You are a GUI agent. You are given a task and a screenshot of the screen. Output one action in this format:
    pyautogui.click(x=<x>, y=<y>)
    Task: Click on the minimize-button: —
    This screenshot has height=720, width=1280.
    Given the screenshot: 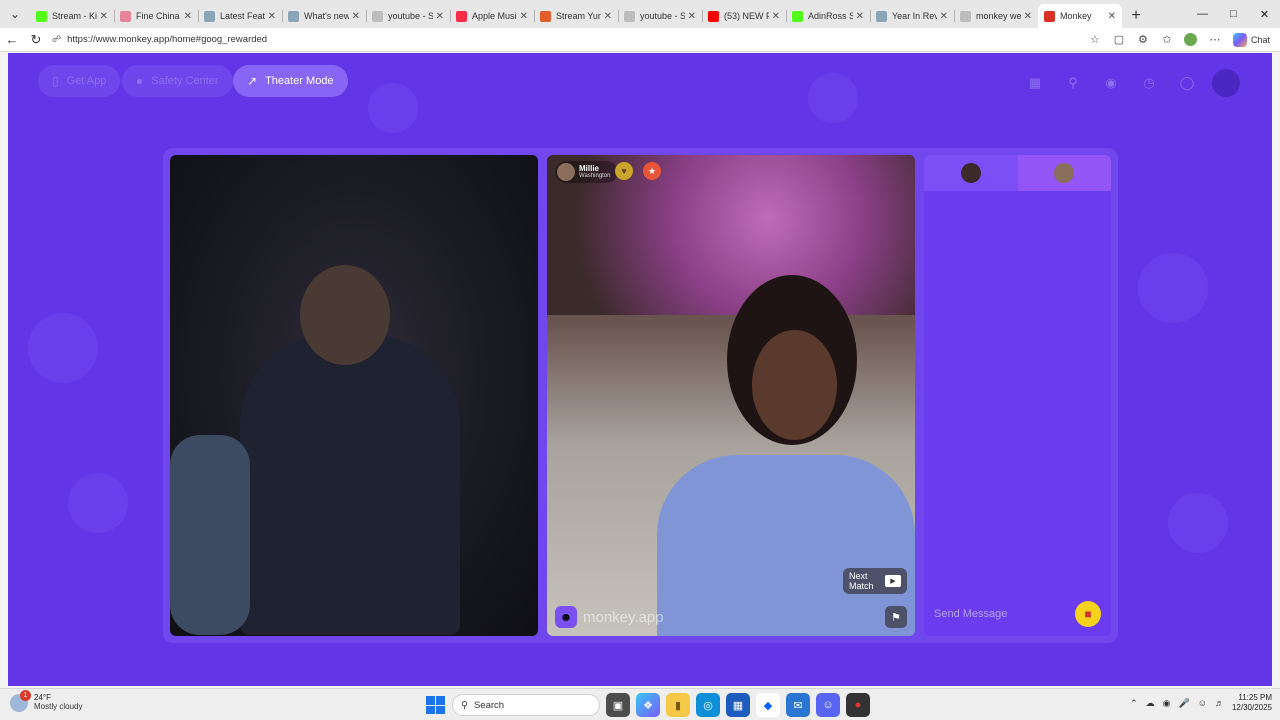 What is the action you would take?
    pyautogui.click(x=1202, y=14)
    